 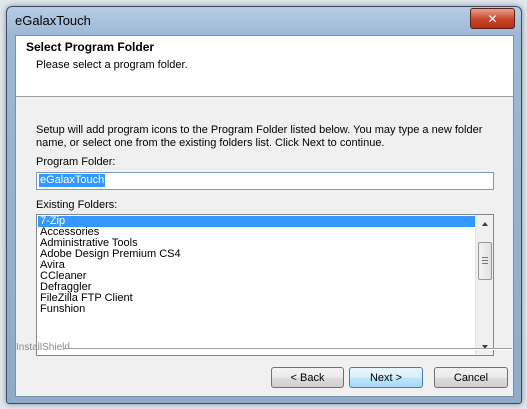 I want to click on chevron-up-icon, so click(x=484, y=223).